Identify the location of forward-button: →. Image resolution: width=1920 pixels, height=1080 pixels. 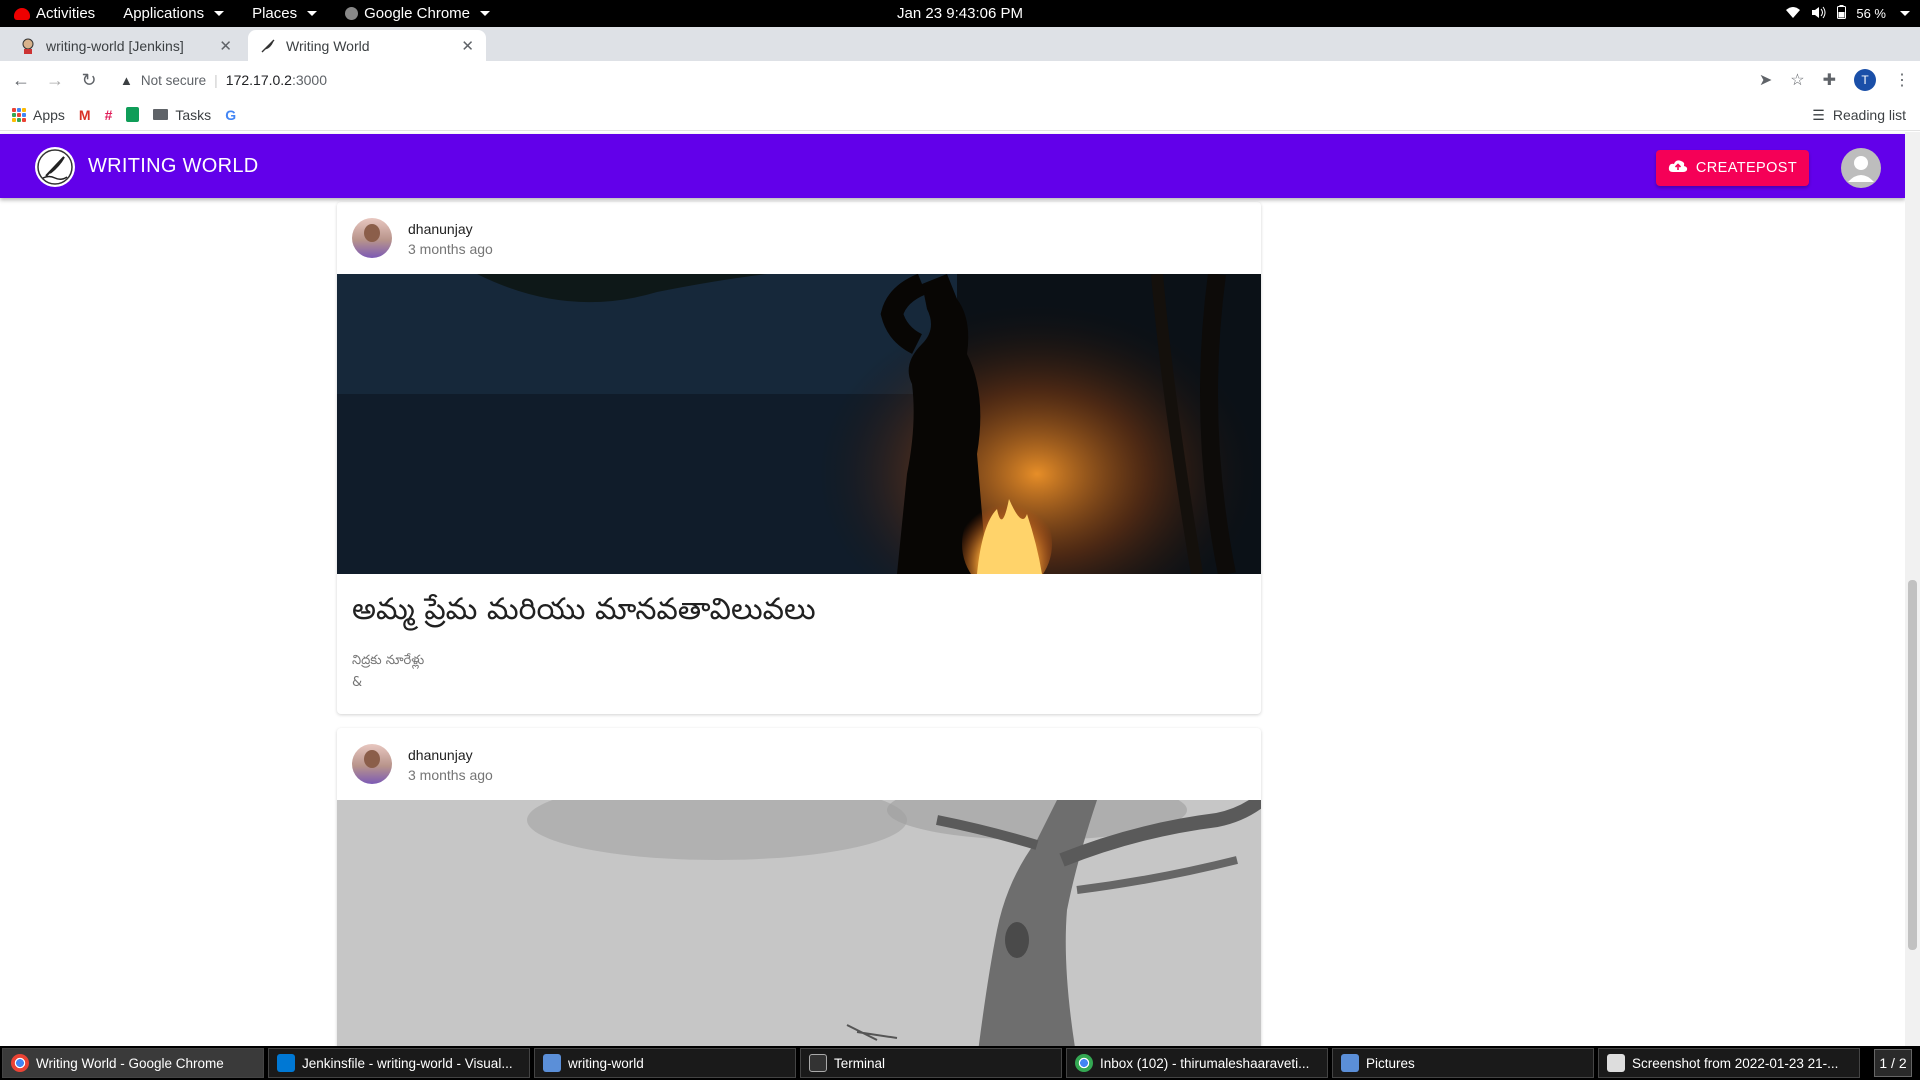
(55, 80).